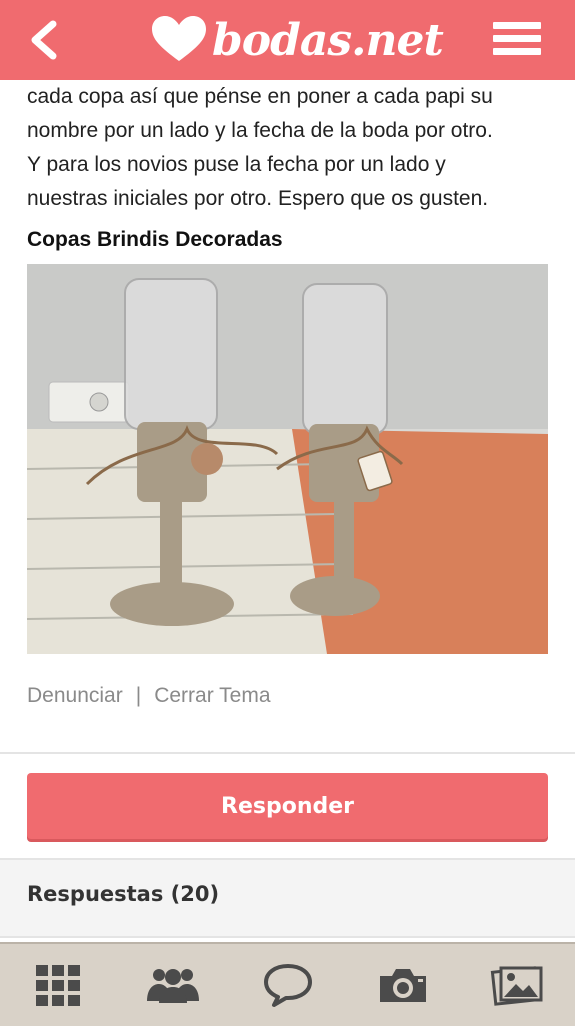 This screenshot has height=1026, width=575. Describe the element at coordinates (517, 25) in the screenshot. I see `hamburger-menu-icon` at that location.